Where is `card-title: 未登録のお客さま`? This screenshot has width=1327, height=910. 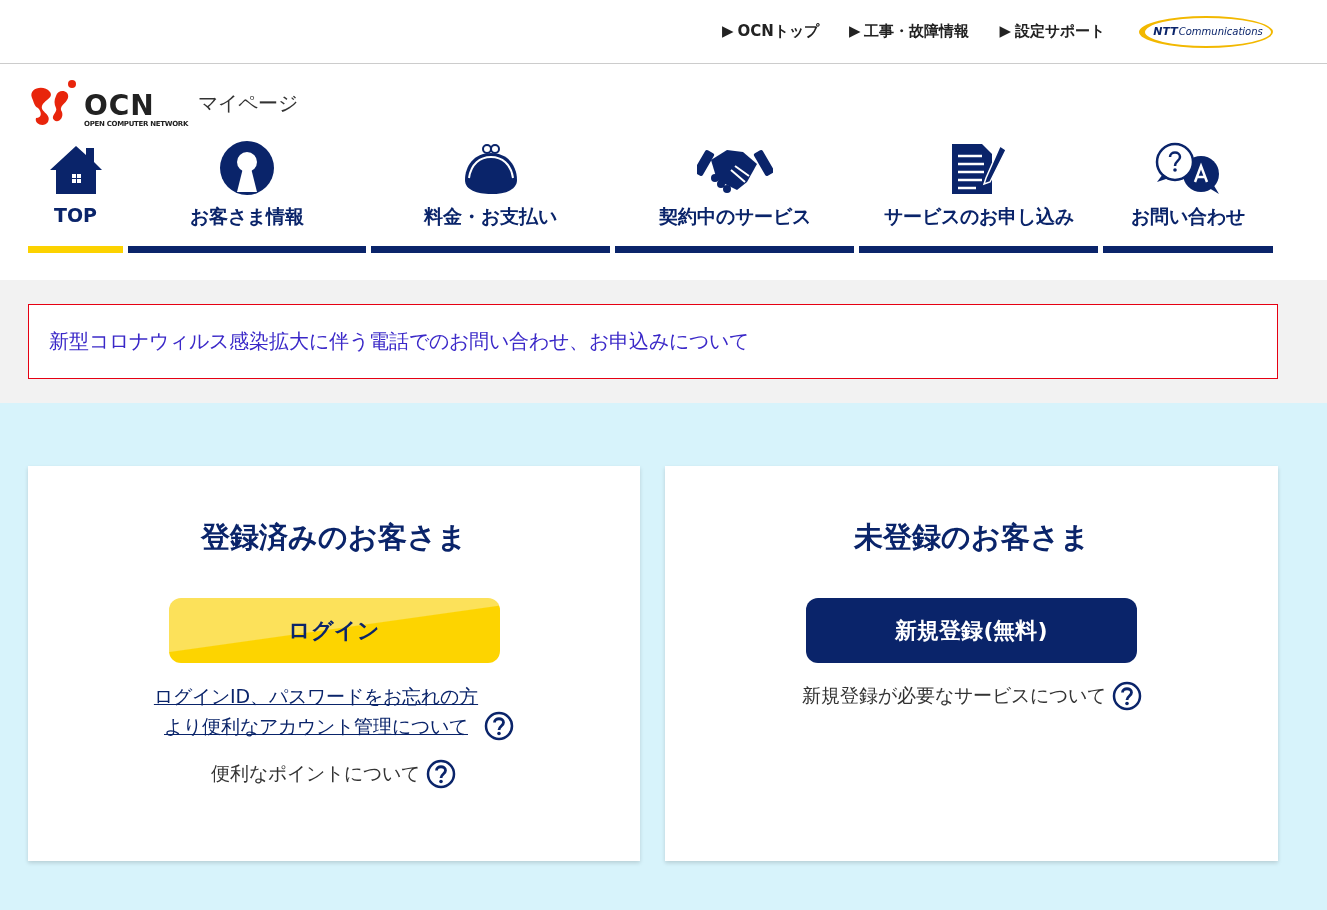
card-title: 未登録のお客さま is located at coordinates (971, 537).